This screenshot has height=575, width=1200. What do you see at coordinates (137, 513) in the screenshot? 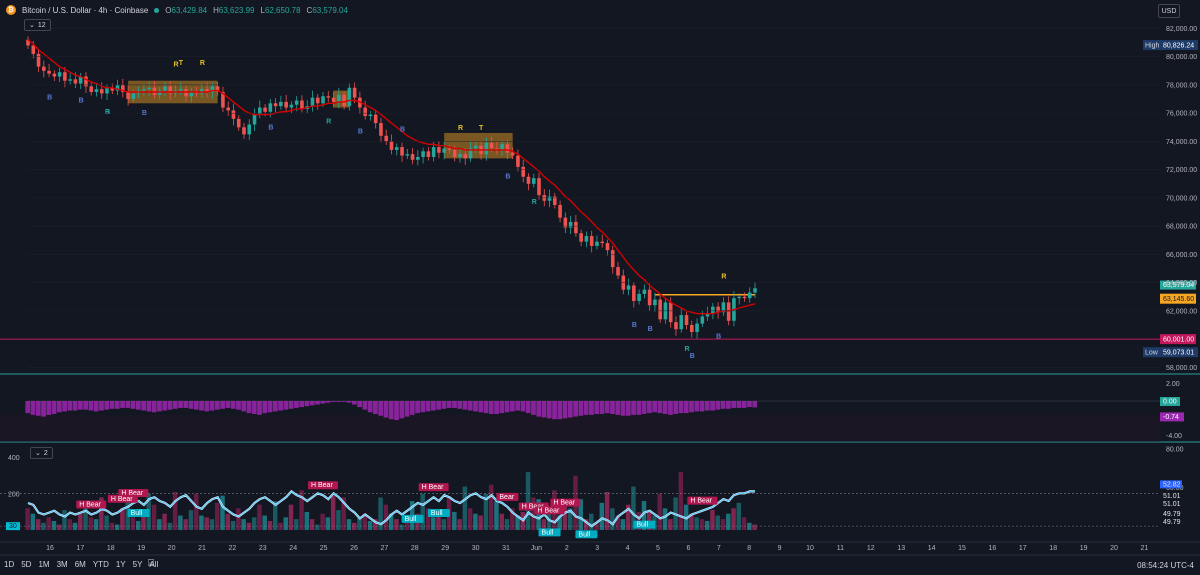
I see `divergence-label: Bull` at bounding box center [137, 513].